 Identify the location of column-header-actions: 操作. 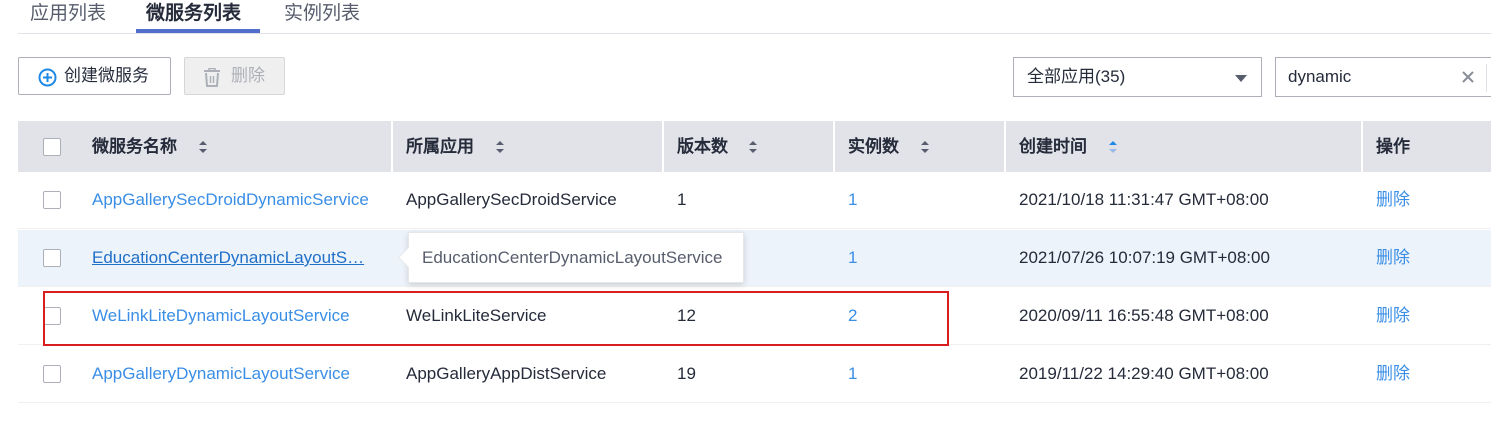
(1393, 146).